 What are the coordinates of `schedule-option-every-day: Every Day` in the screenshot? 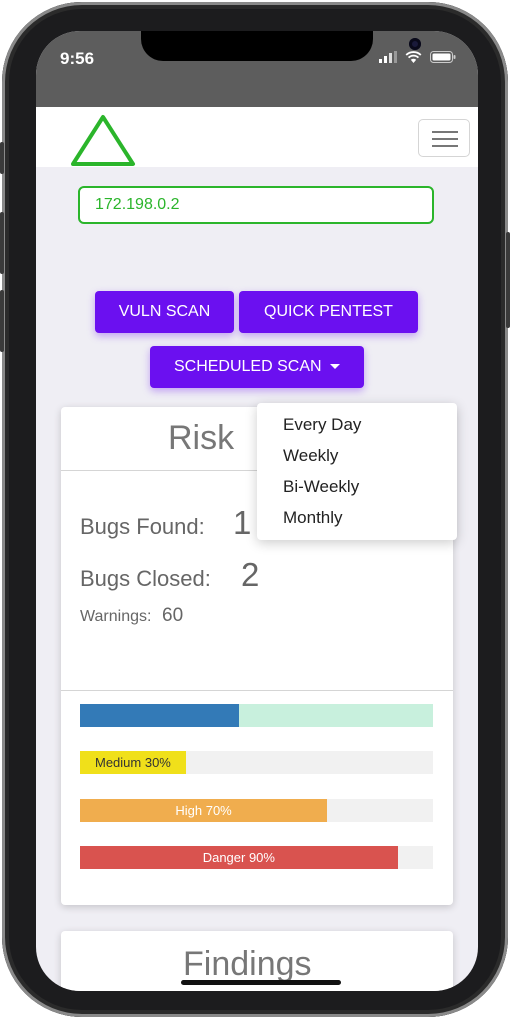 It's located at (322, 425).